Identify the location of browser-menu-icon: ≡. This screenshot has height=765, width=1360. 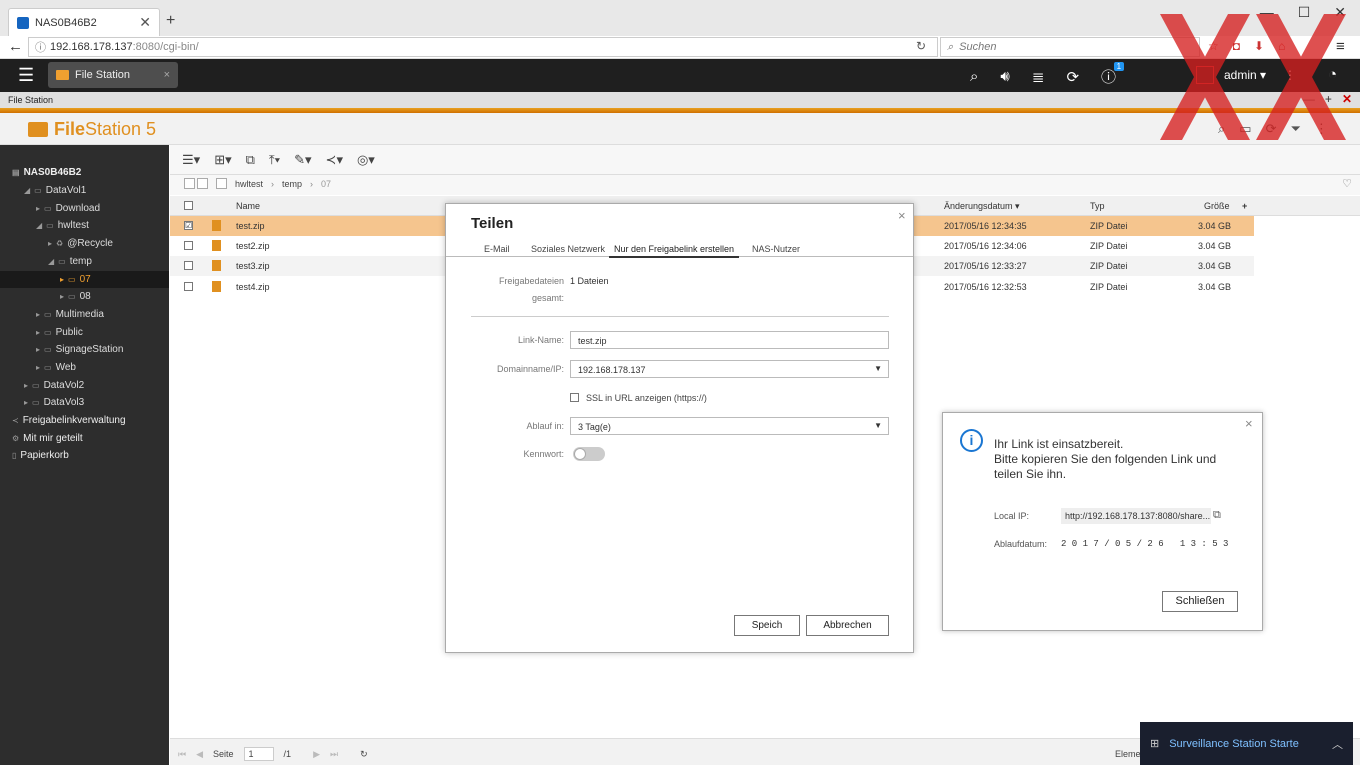
(1340, 46).